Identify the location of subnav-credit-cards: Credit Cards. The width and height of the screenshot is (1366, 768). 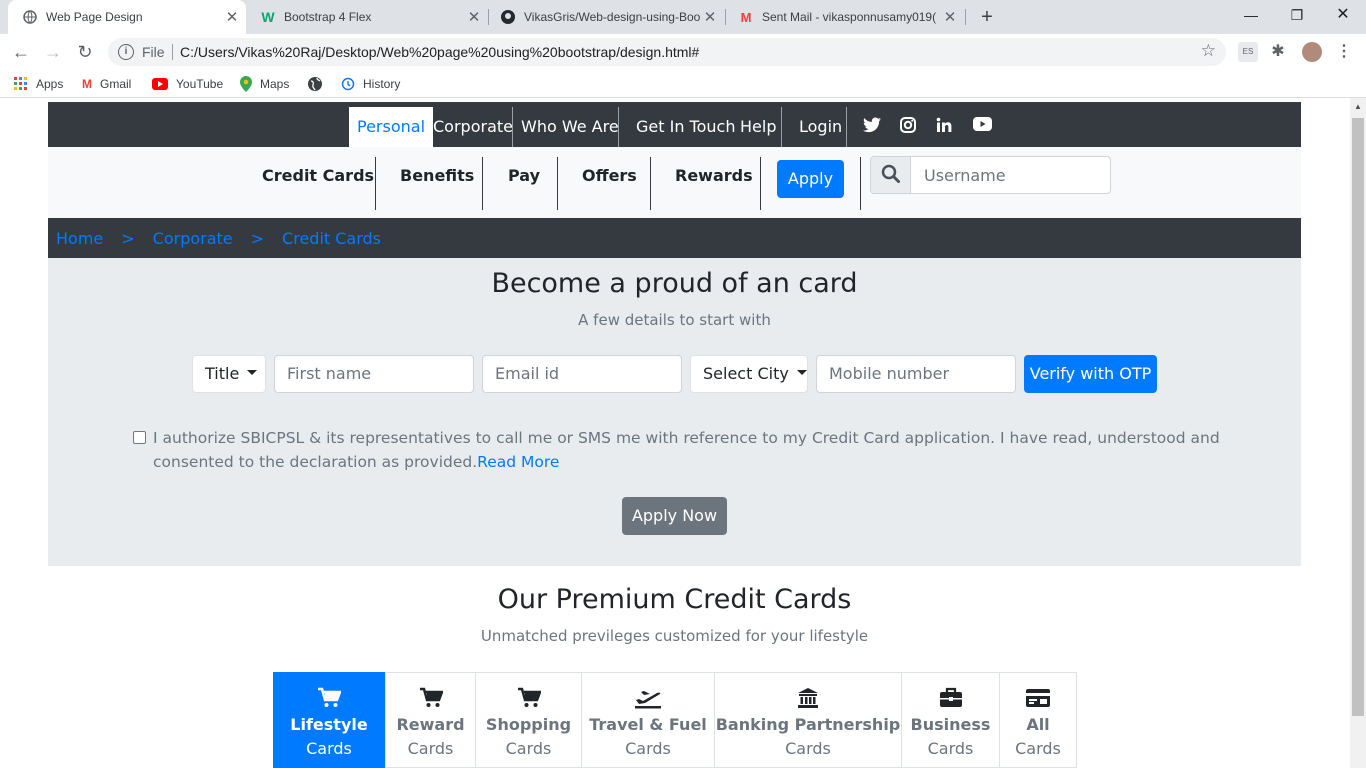
(318, 175).